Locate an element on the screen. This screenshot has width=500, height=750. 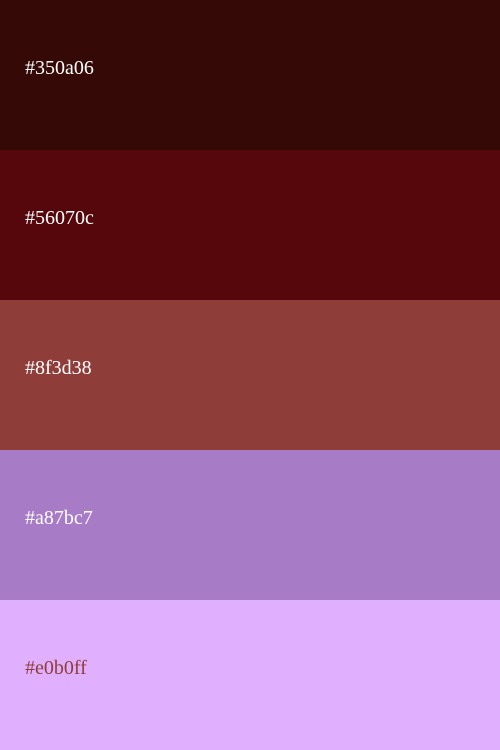
swatch-hex-label: #350a06 is located at coordinates (59, 68).